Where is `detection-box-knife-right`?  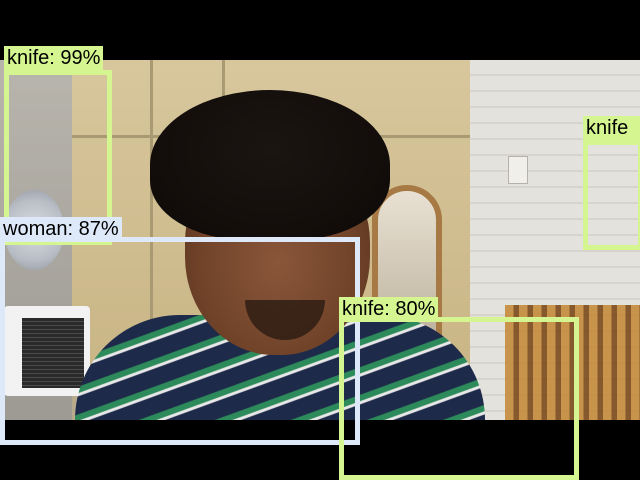 detection-box-knife-right is located at coordinates (611, 195).